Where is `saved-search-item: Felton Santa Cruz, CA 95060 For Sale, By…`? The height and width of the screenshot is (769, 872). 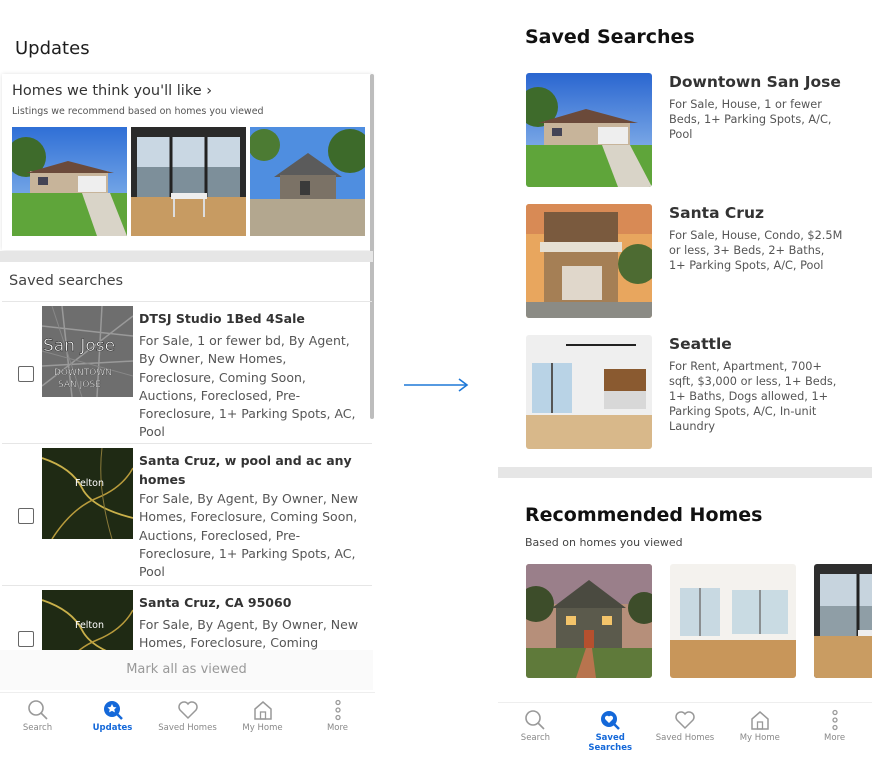 saved-search-item: Felton Santa Cruz, CA 95060 For Sale, By… is located at coordinates (187, 617).